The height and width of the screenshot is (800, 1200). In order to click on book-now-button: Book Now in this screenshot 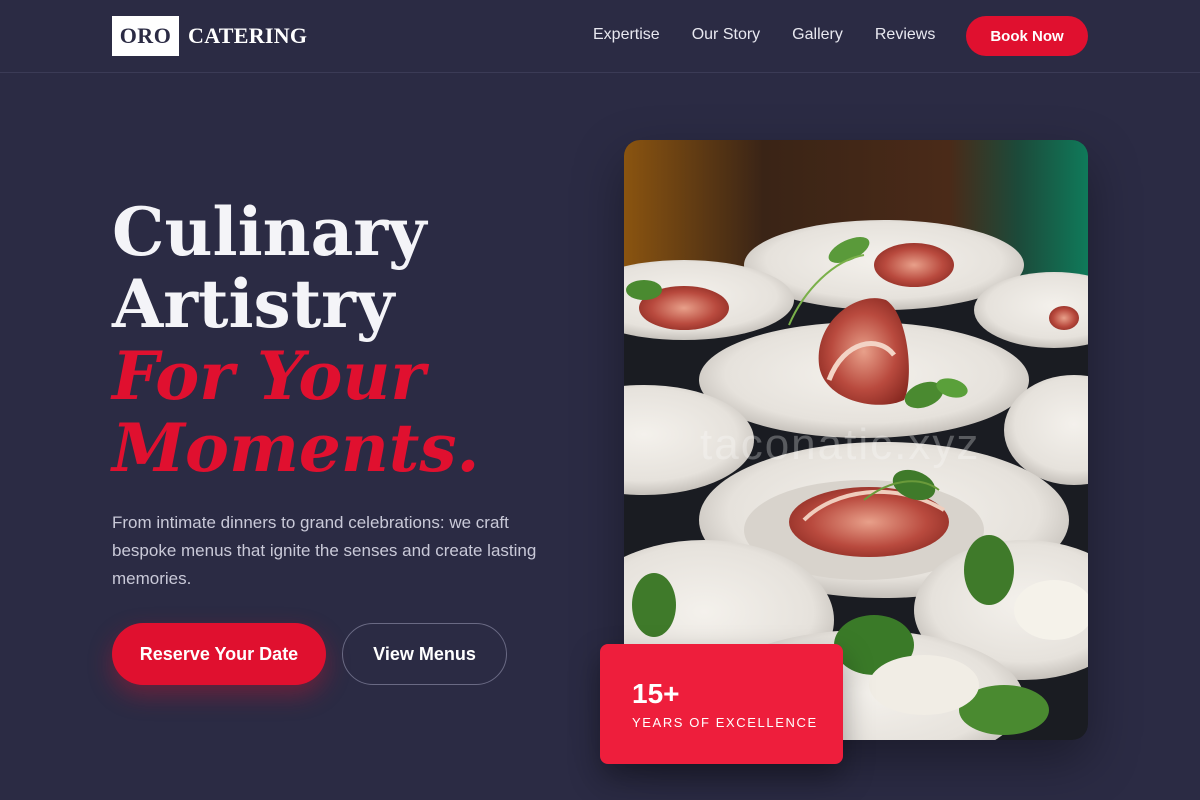, I will do `click(1027, 36)`.